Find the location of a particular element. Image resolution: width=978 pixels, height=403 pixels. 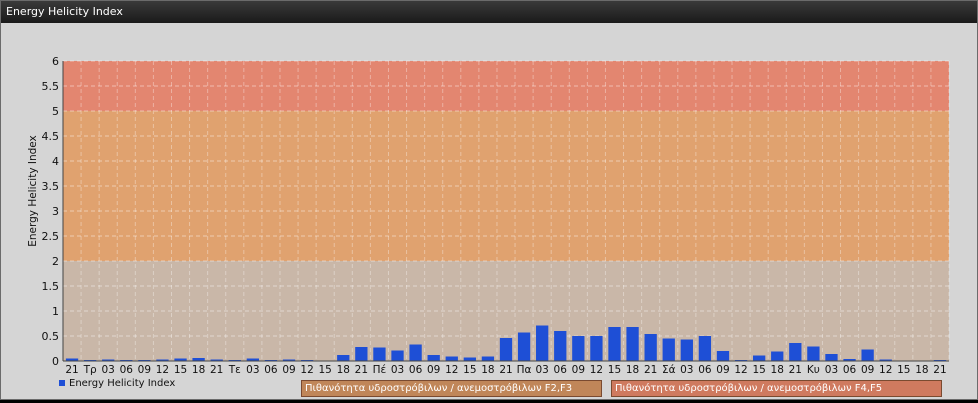

legend-series: Energy Helicity Index is located at coordinates (117, 383).